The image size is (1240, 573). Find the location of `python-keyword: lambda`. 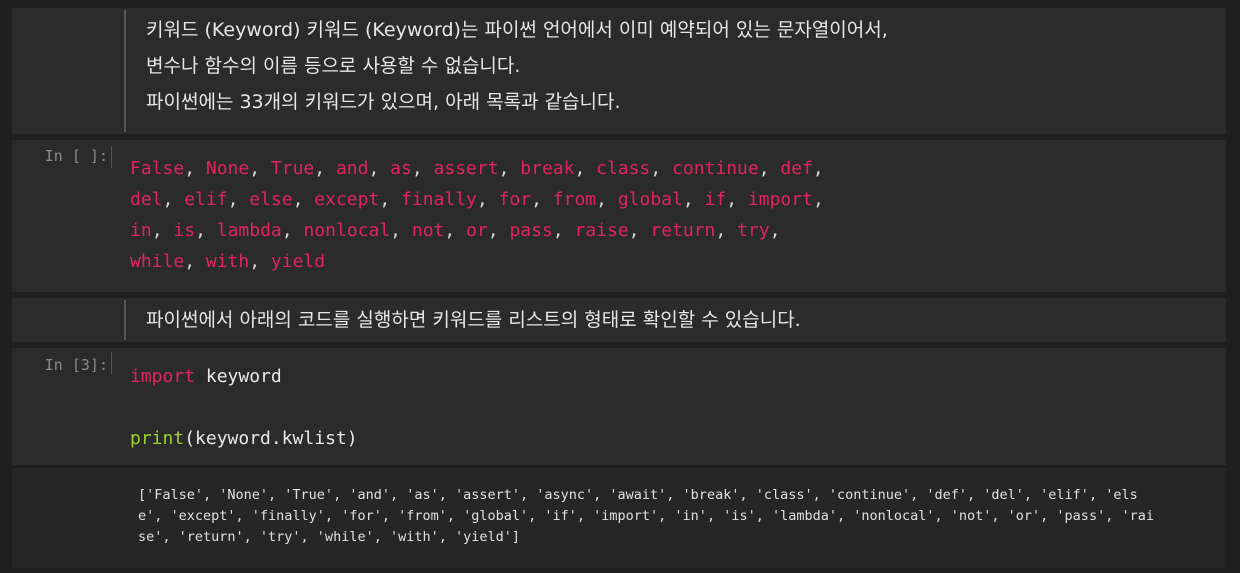

python-keyword: lambda is located at coordinates (249, 230).